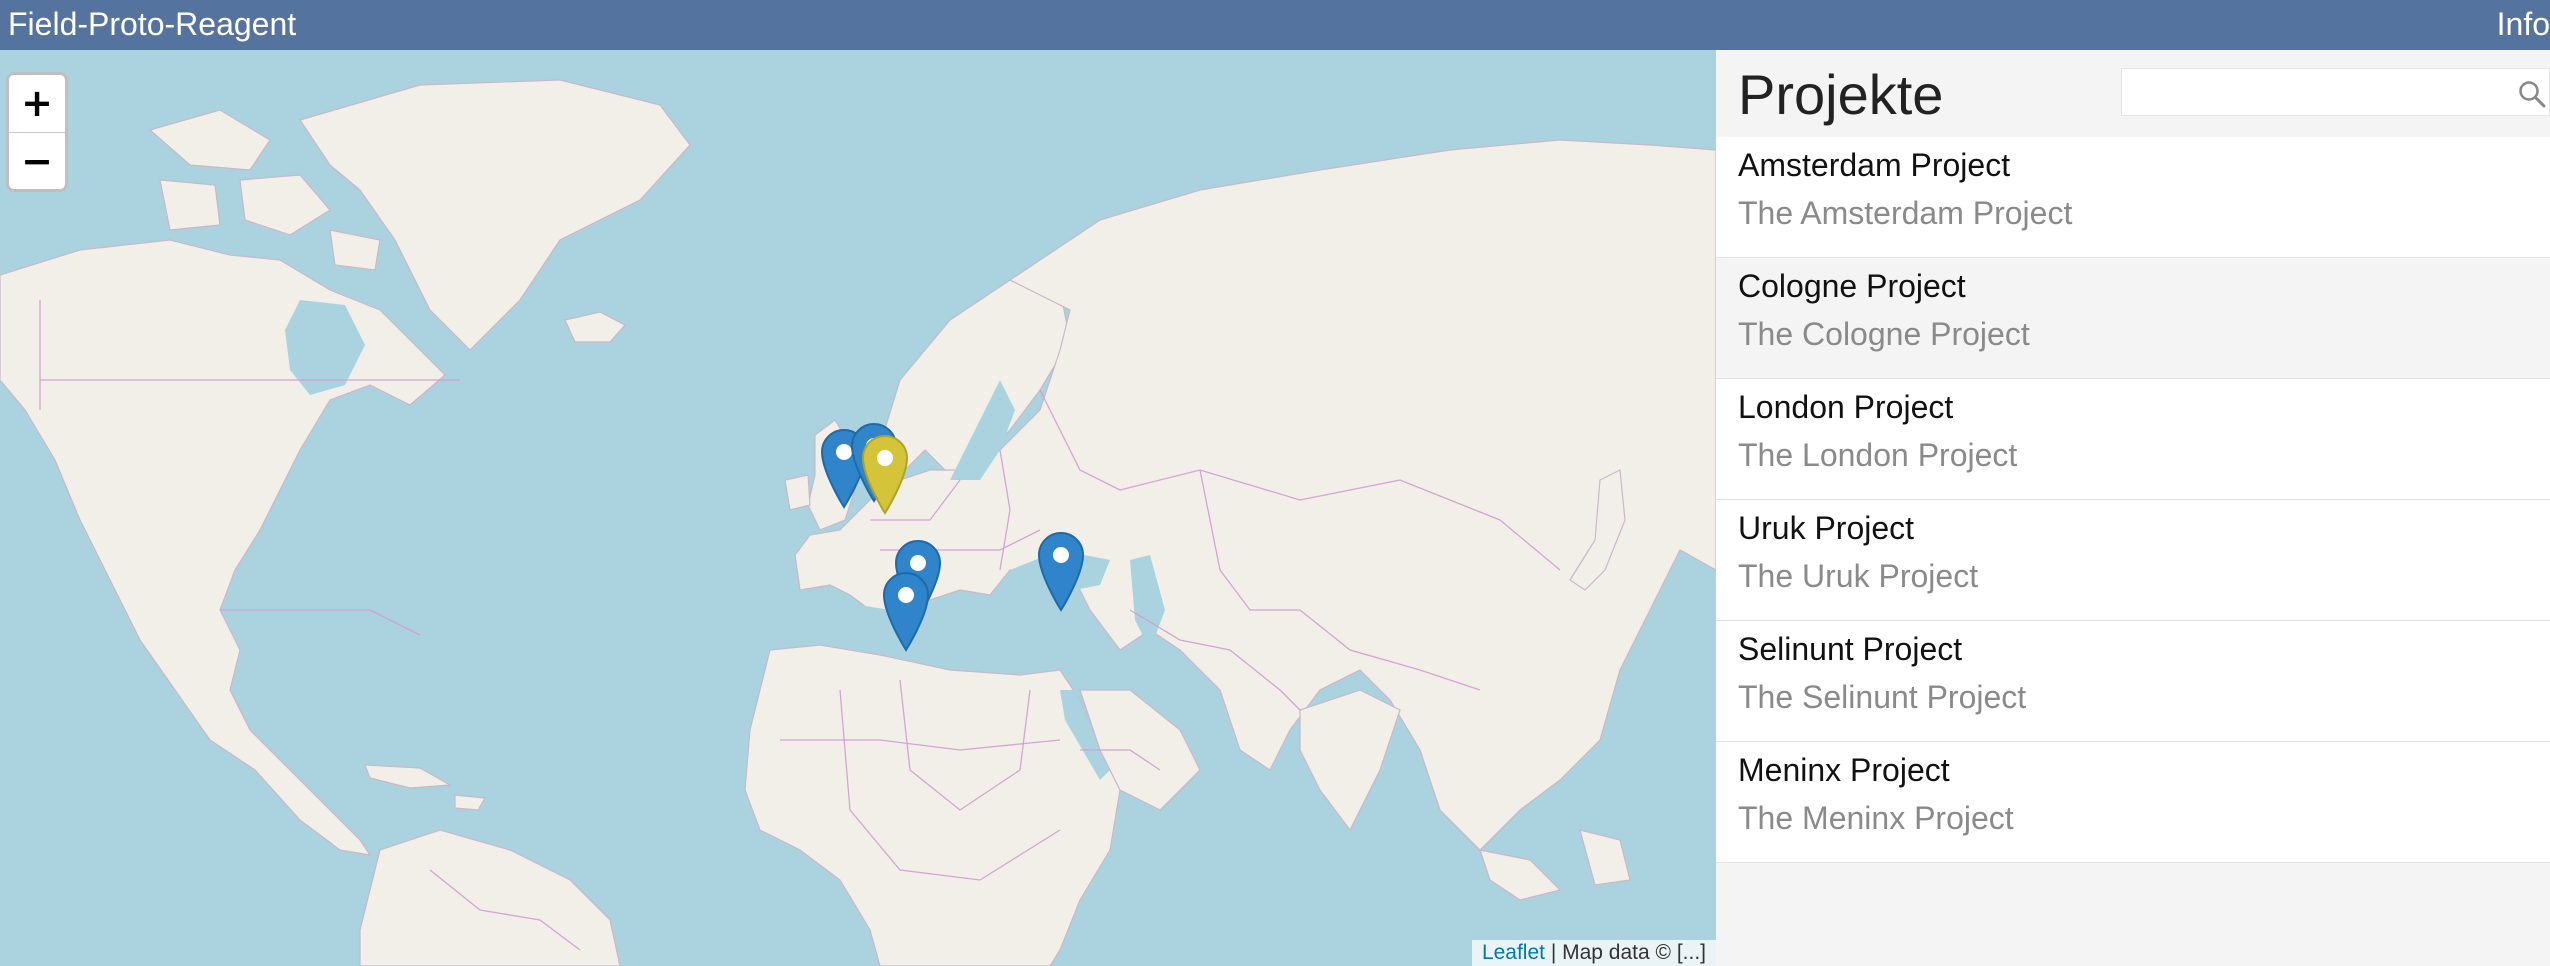 This screenshot has height=966, width=2550. Describe the element at coordinates (1625, 952) in the screenshot. I see `attribution-text: | Map data © [...]` at that location.